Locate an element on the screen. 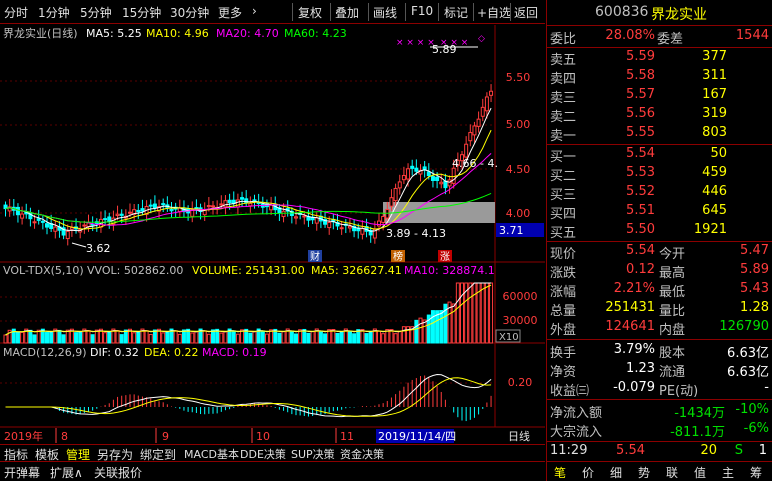  fuquan-button: 复权 is located at coordinates (310, 12).